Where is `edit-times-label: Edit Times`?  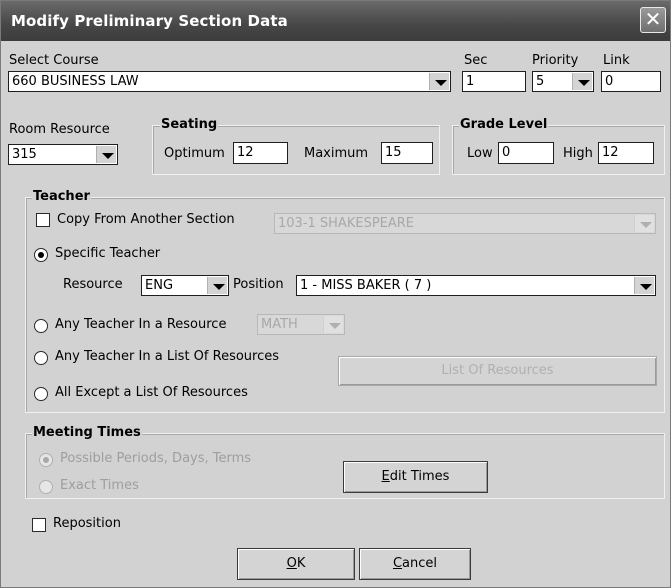
edit-times-label: Edit Times is located at coordinates (415, 476).